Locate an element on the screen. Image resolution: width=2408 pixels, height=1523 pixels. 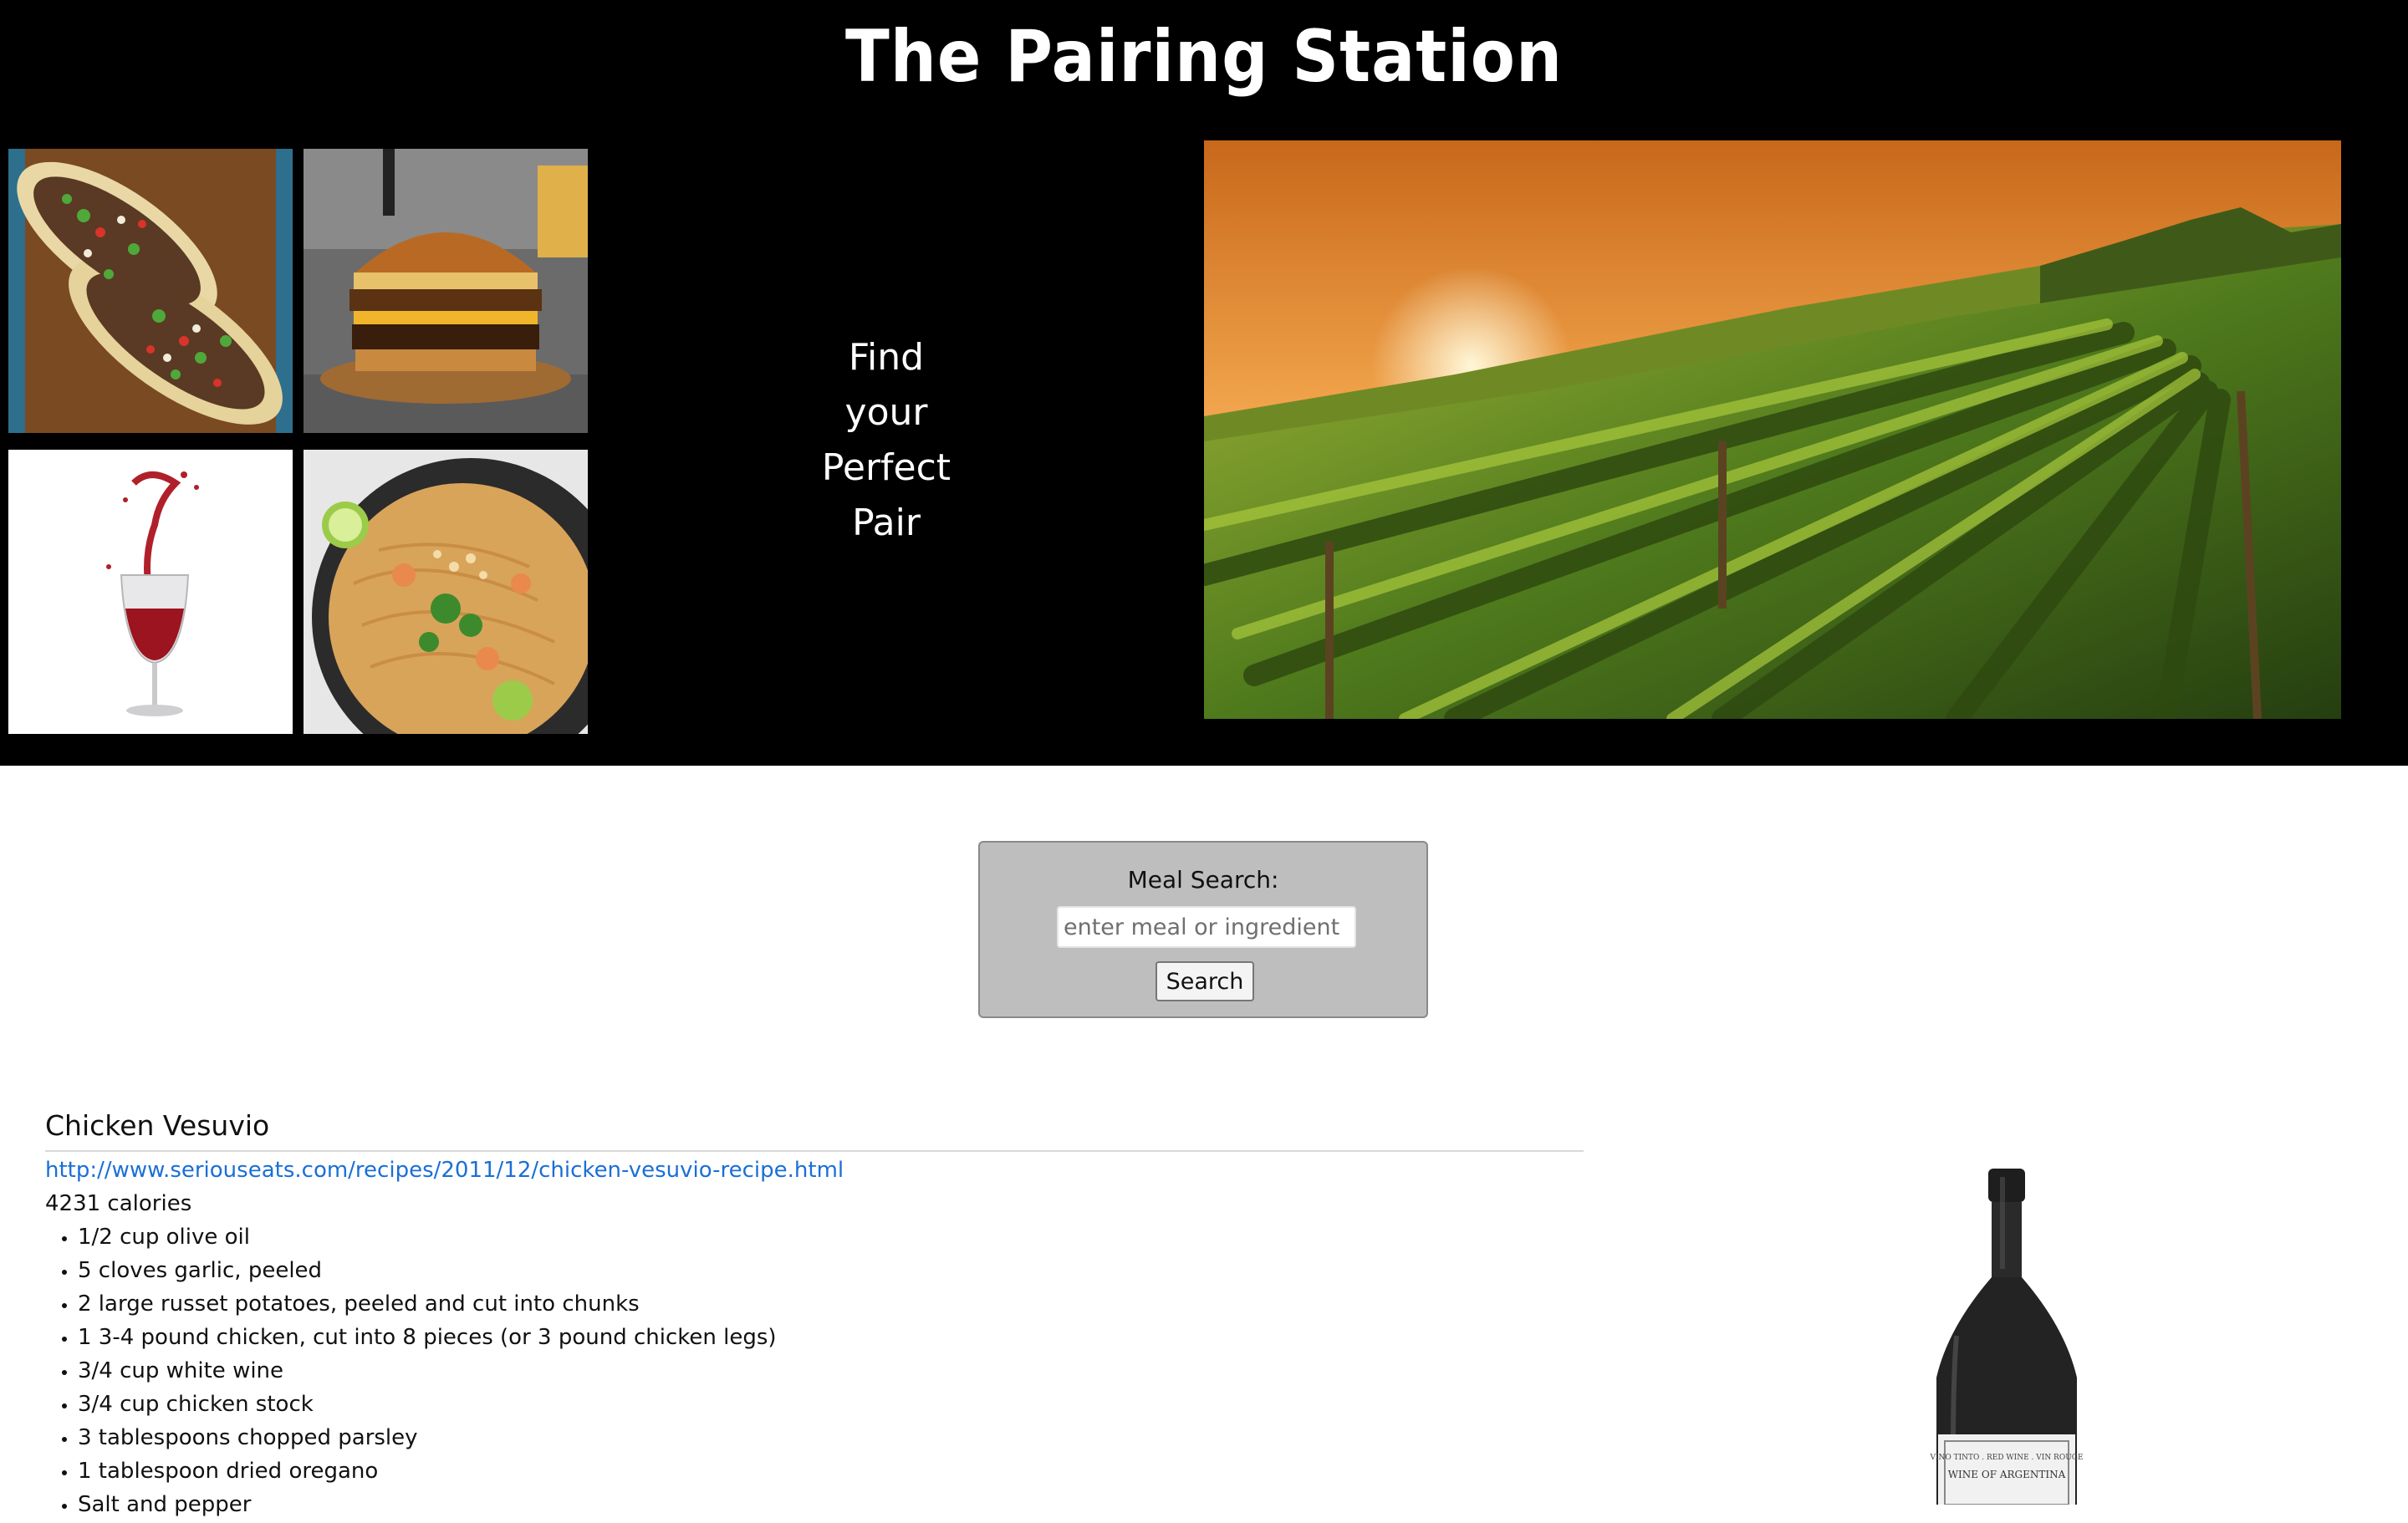
tagline-line: Find is located at coordinates (887, 357).